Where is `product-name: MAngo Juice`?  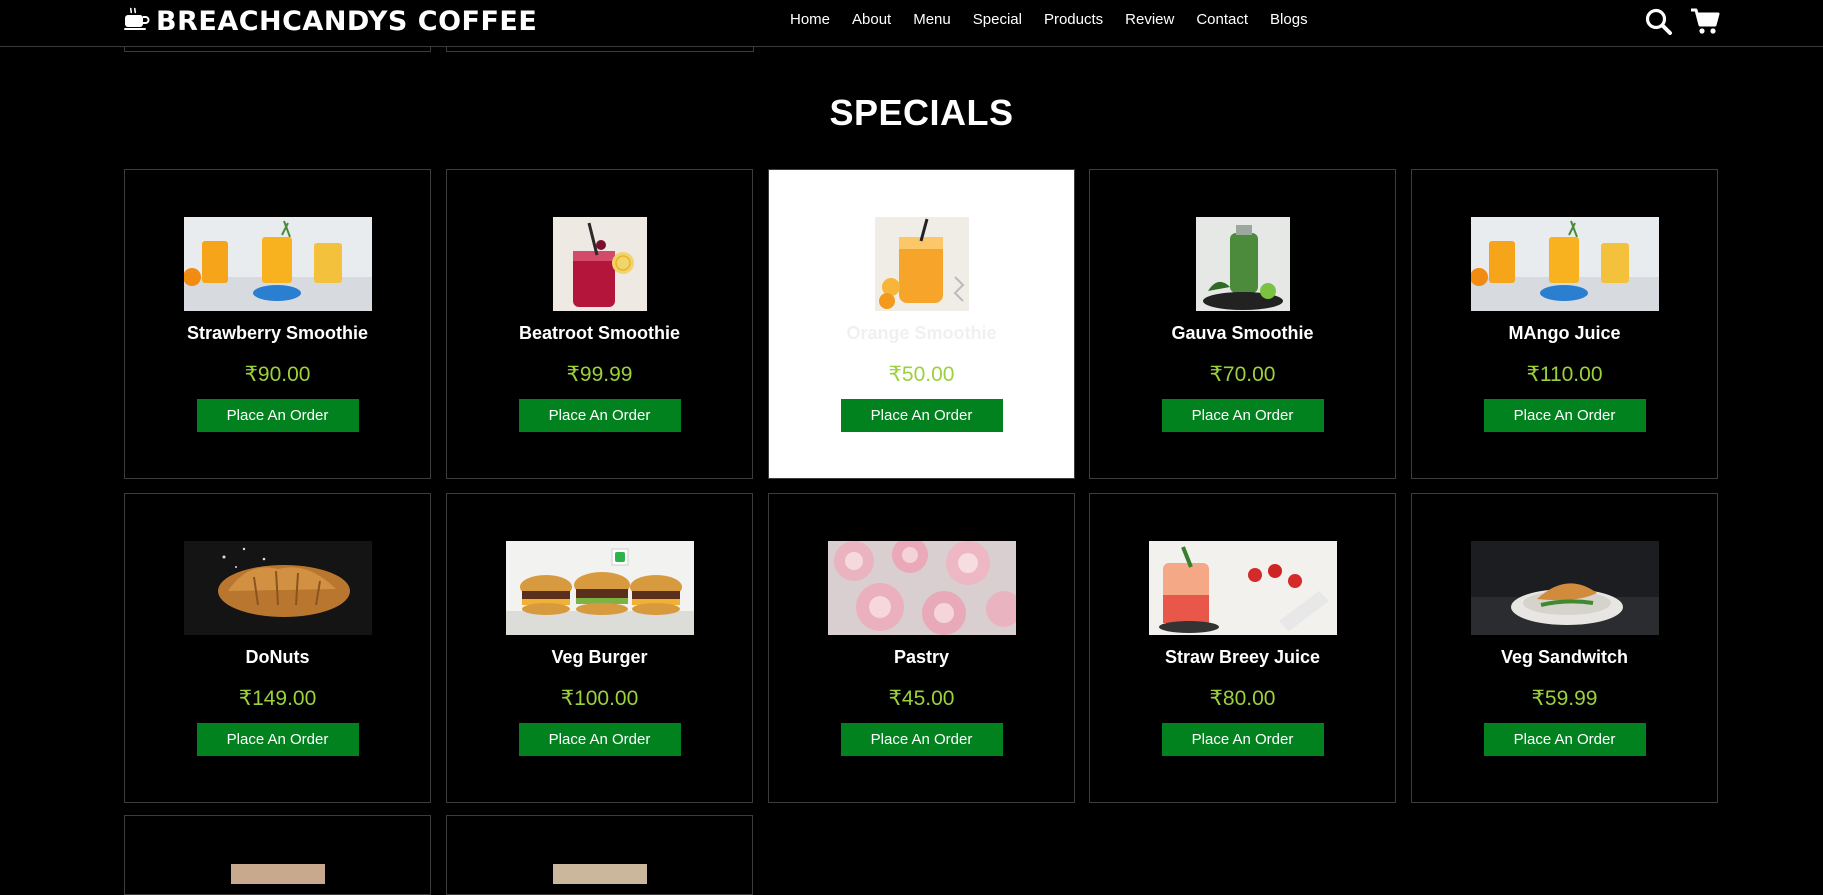
product-name: MAngo Juice is located at coordinates (1564, 333).